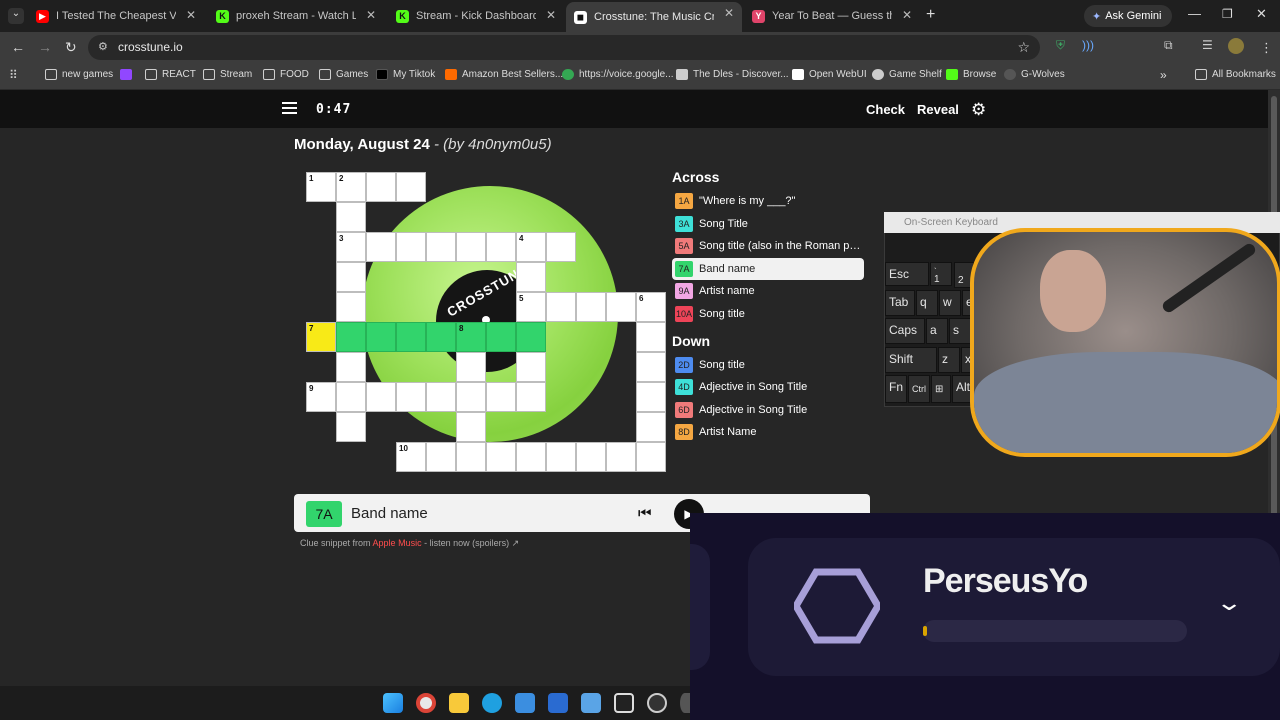  Describe the element at coordinates (1229, 603) in the screenshot. I see `chevron-down-icon: ⌄` at that location.